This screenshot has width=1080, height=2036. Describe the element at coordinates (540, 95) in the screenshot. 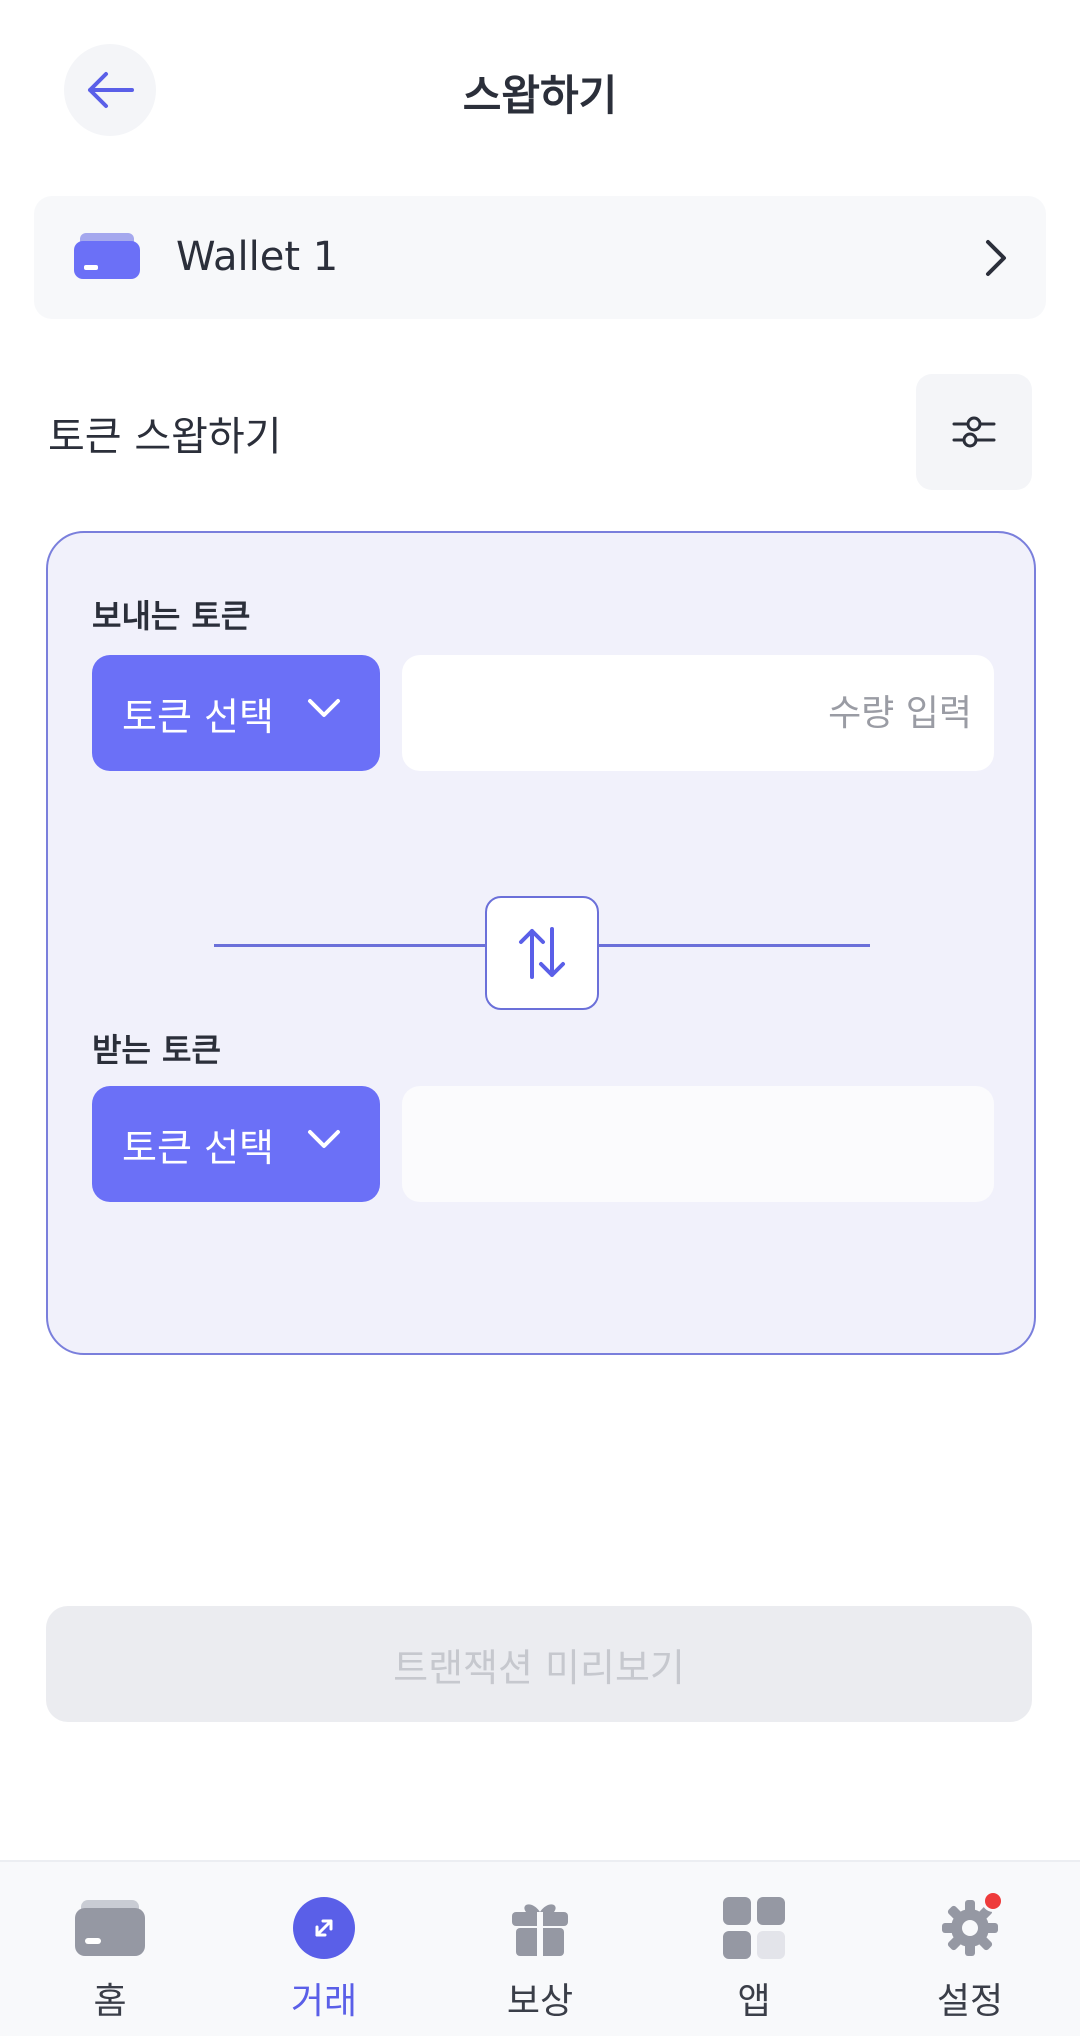

I see `page-title: 스왑하기` at that location.